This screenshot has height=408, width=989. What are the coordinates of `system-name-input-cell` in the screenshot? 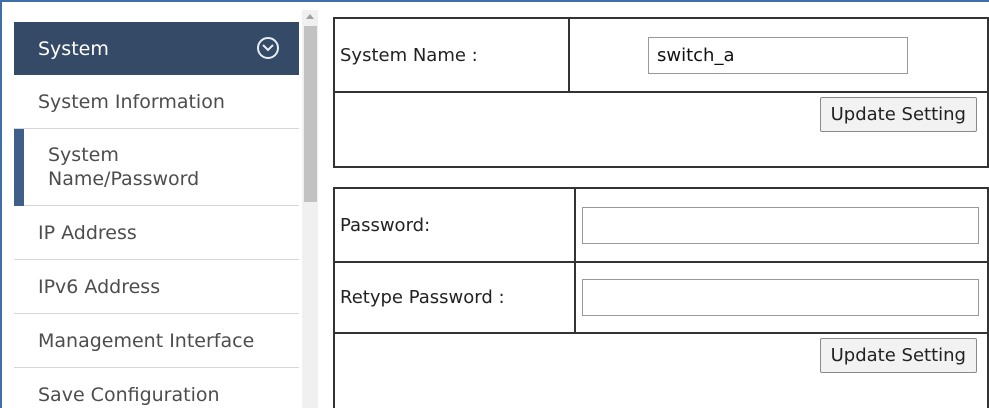 It's located at (778, 55).